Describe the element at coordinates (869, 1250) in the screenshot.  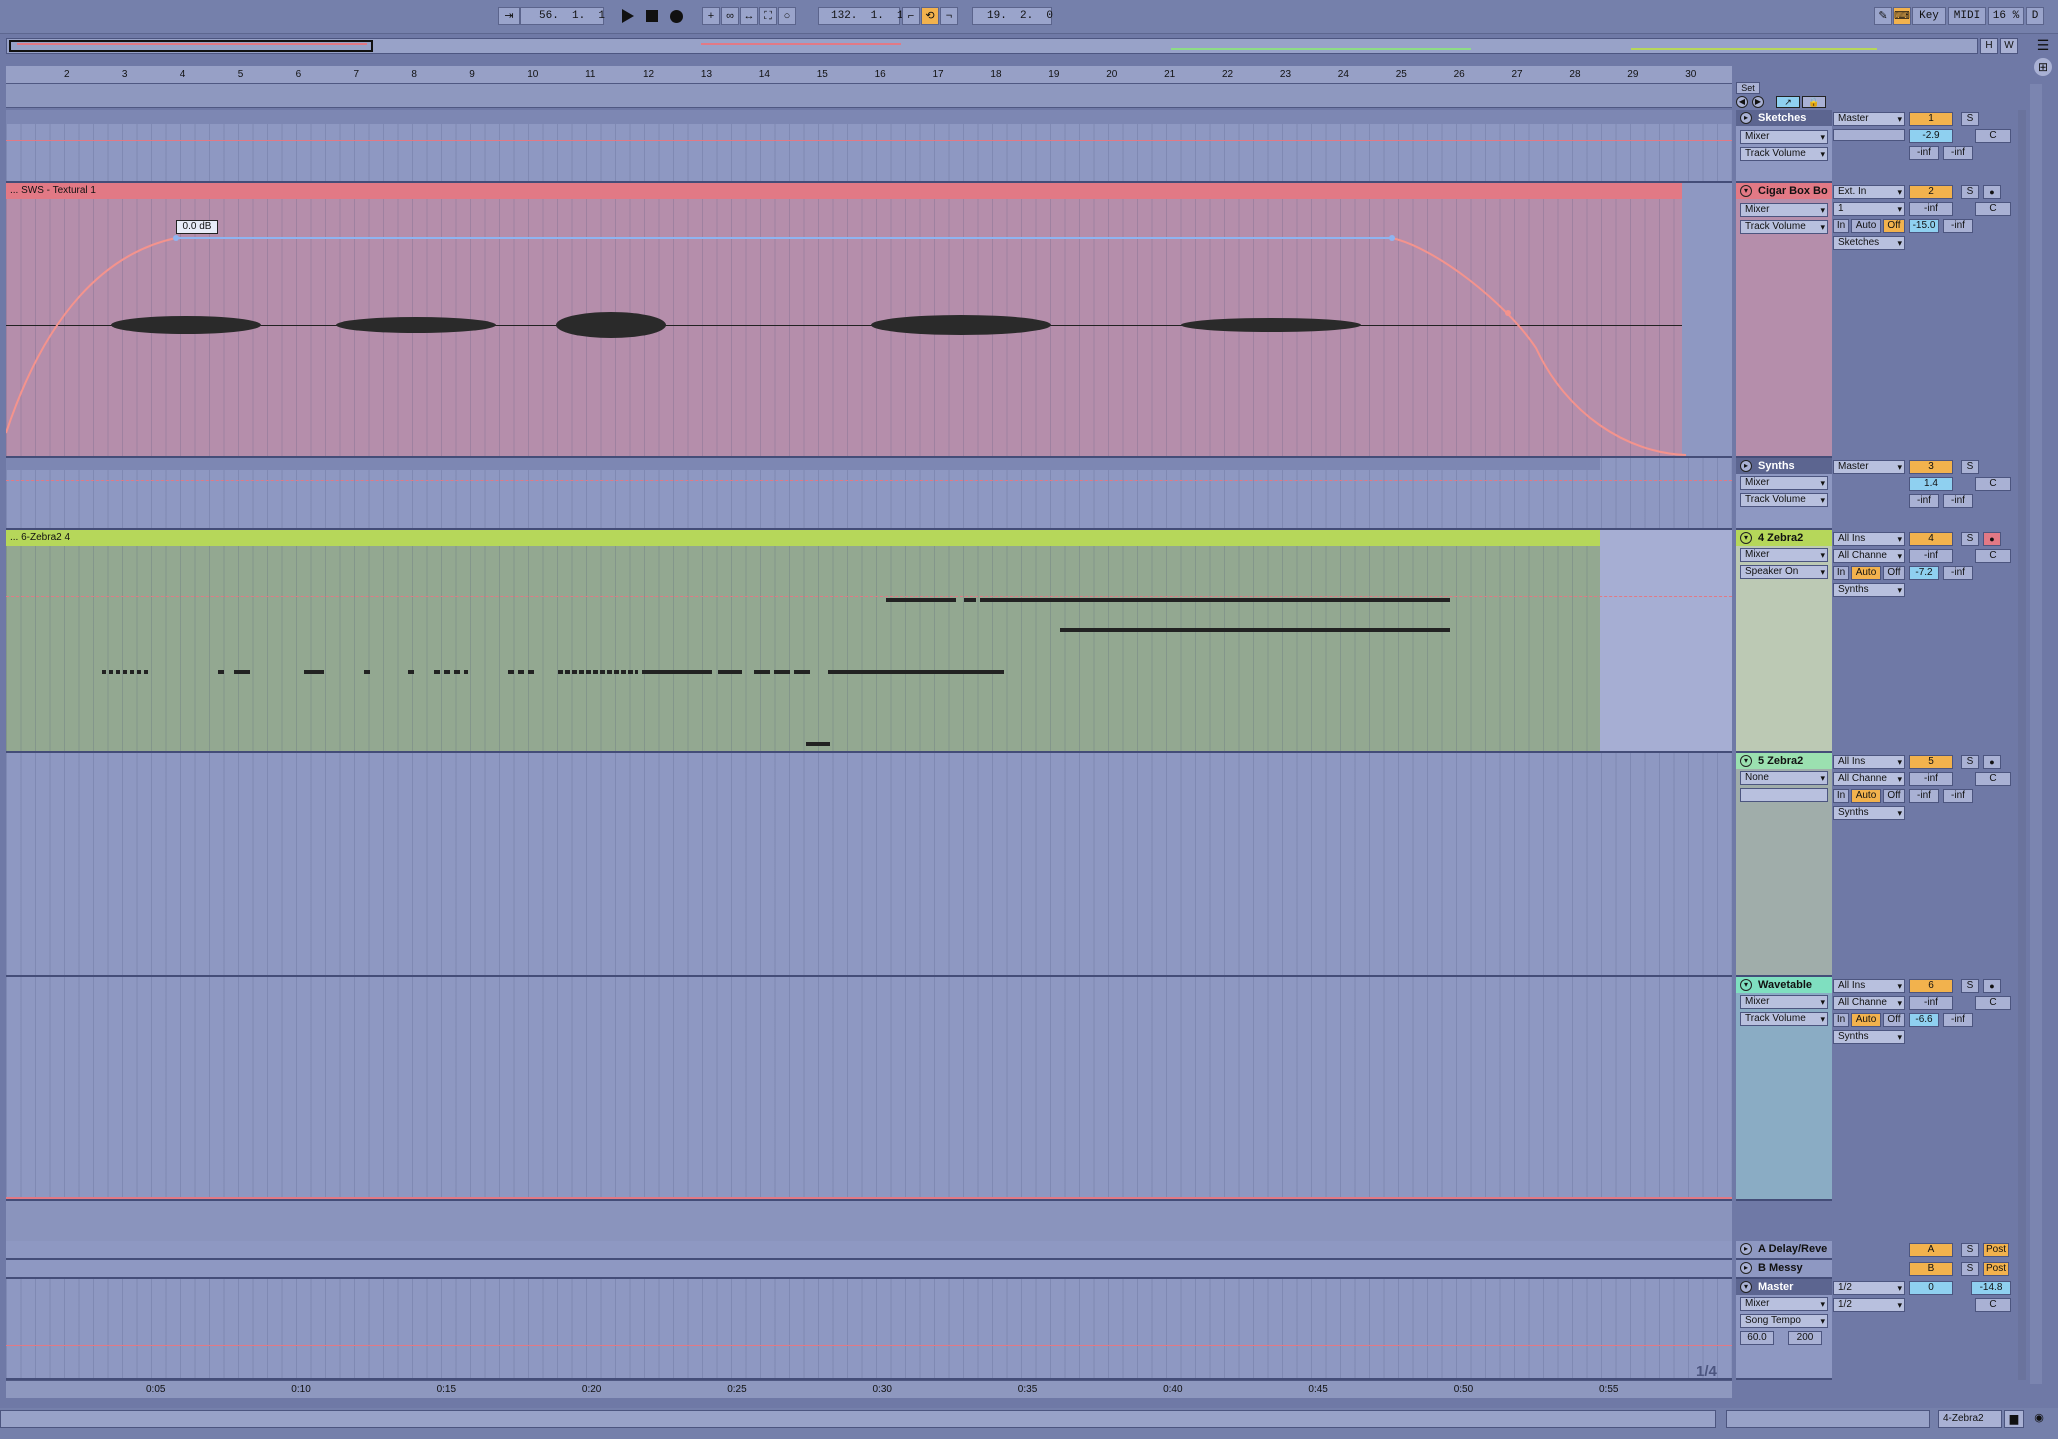
I see `track-lane-return-a` at that location.